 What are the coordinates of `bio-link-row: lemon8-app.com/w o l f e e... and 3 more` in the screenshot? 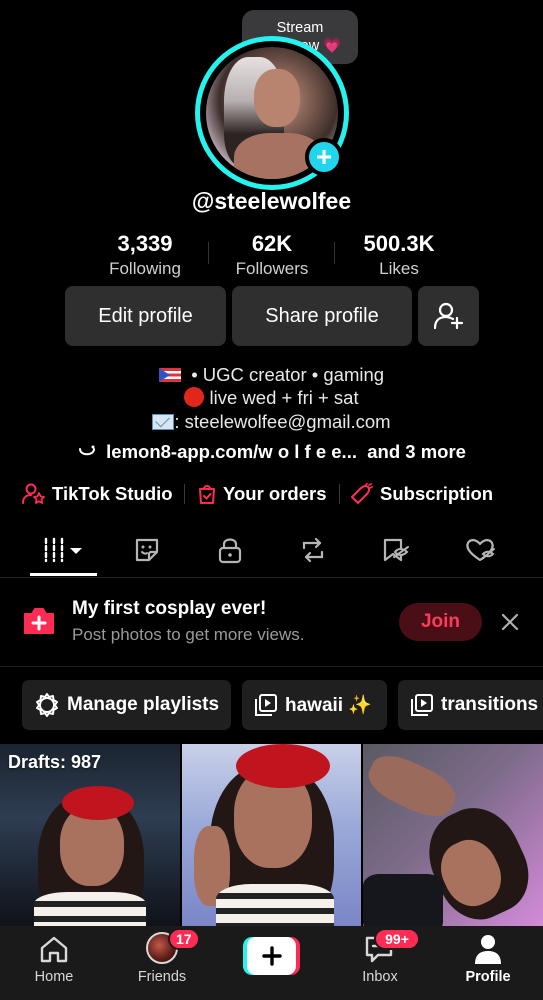 It's located at (271, 452).